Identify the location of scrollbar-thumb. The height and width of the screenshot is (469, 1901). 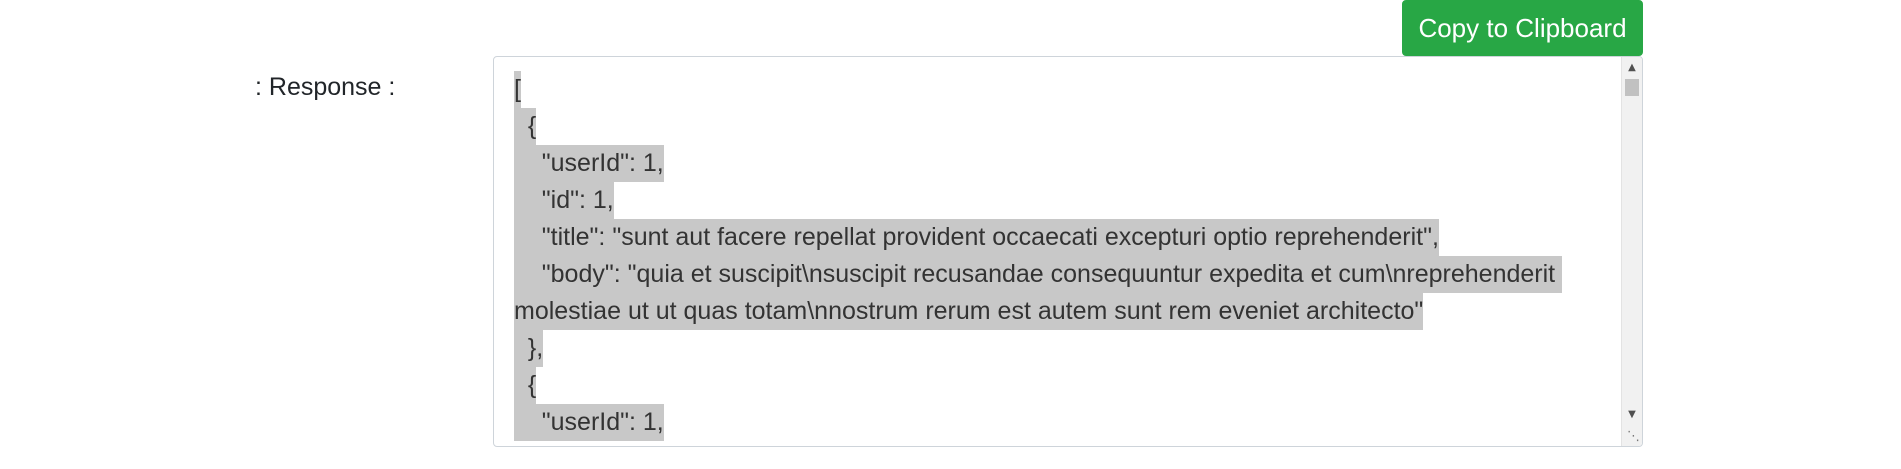
(1632, 87).